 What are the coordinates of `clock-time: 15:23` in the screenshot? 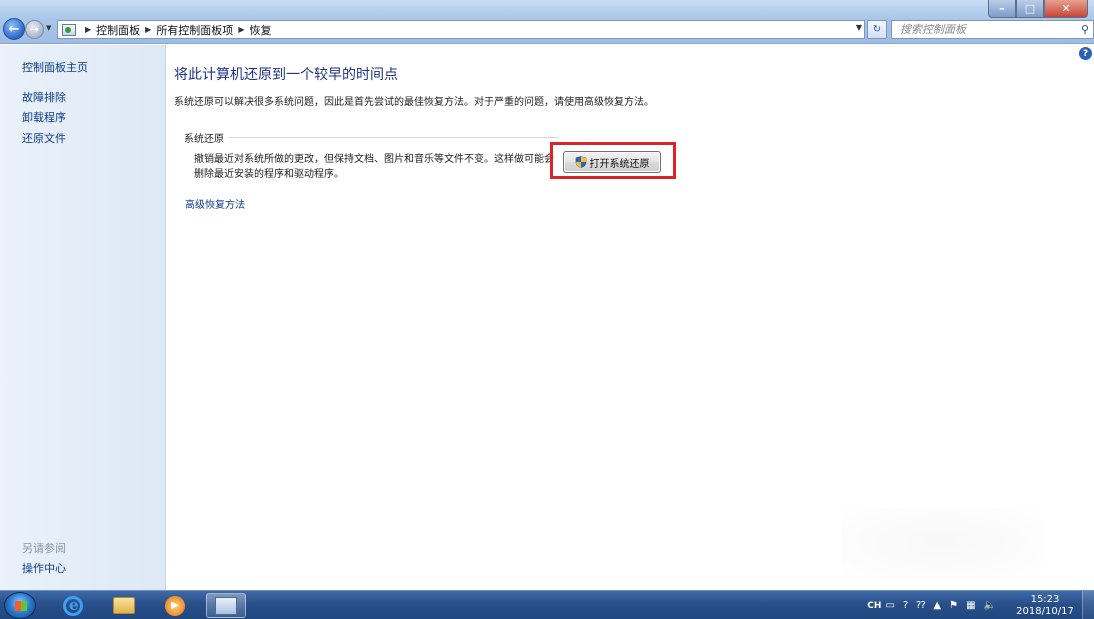 It's located at (1045, 599).